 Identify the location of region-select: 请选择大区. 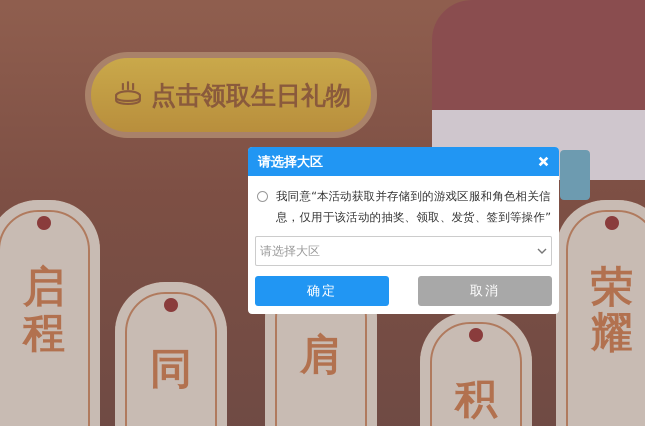
(403, 251).